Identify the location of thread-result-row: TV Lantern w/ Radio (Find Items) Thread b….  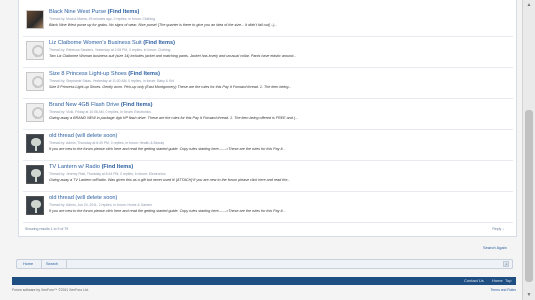
(268, 177).